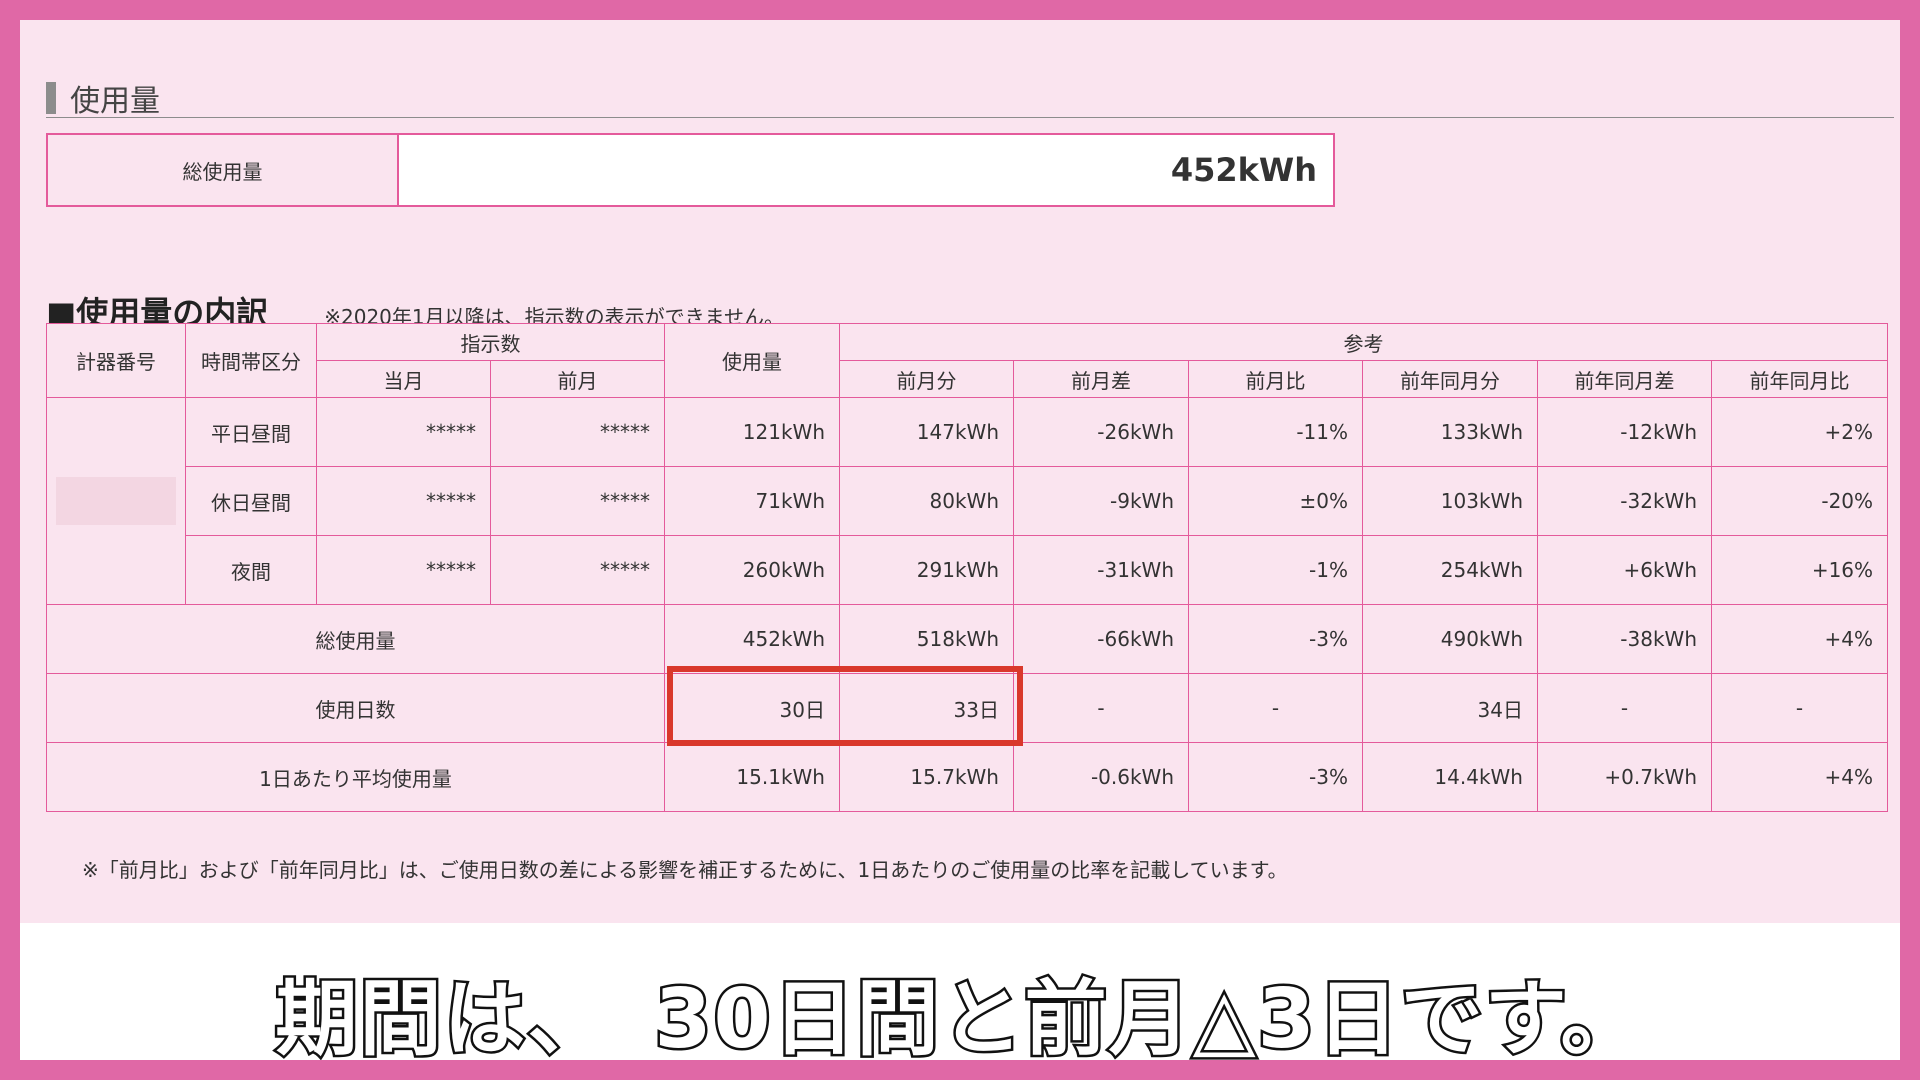 The width and height of the screenshot is (1920, 1080). Describe the element at coordinates (1101, 777) in the screenshot. I see `prev-diff-cell: -0.6kWh` at that location.